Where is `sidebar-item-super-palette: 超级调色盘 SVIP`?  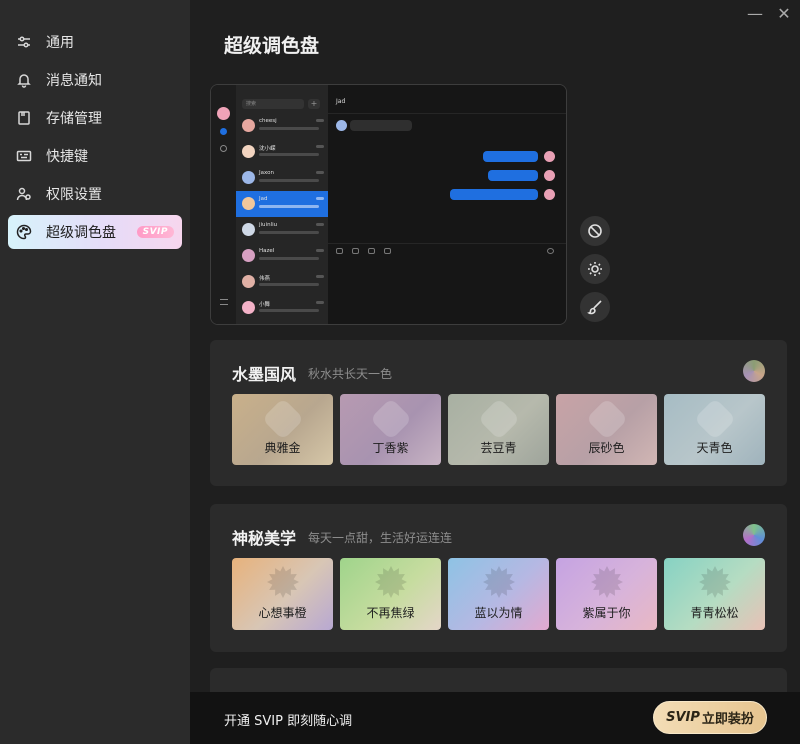 sidebar-item-super-palette: 超级调色盘 SVIP is located at coordinates (95, 232).